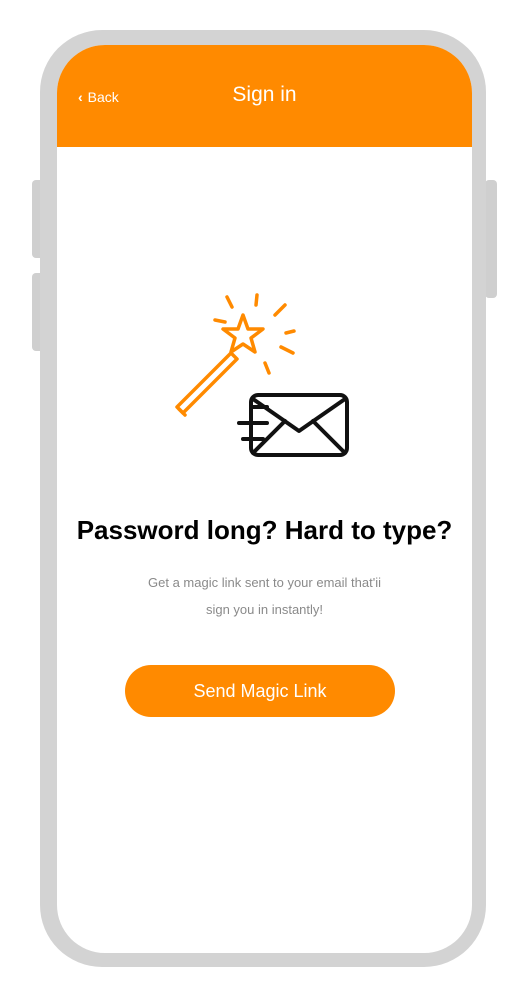  I want to click on description-line-2: sign you in instantly!, so click(264, 609).